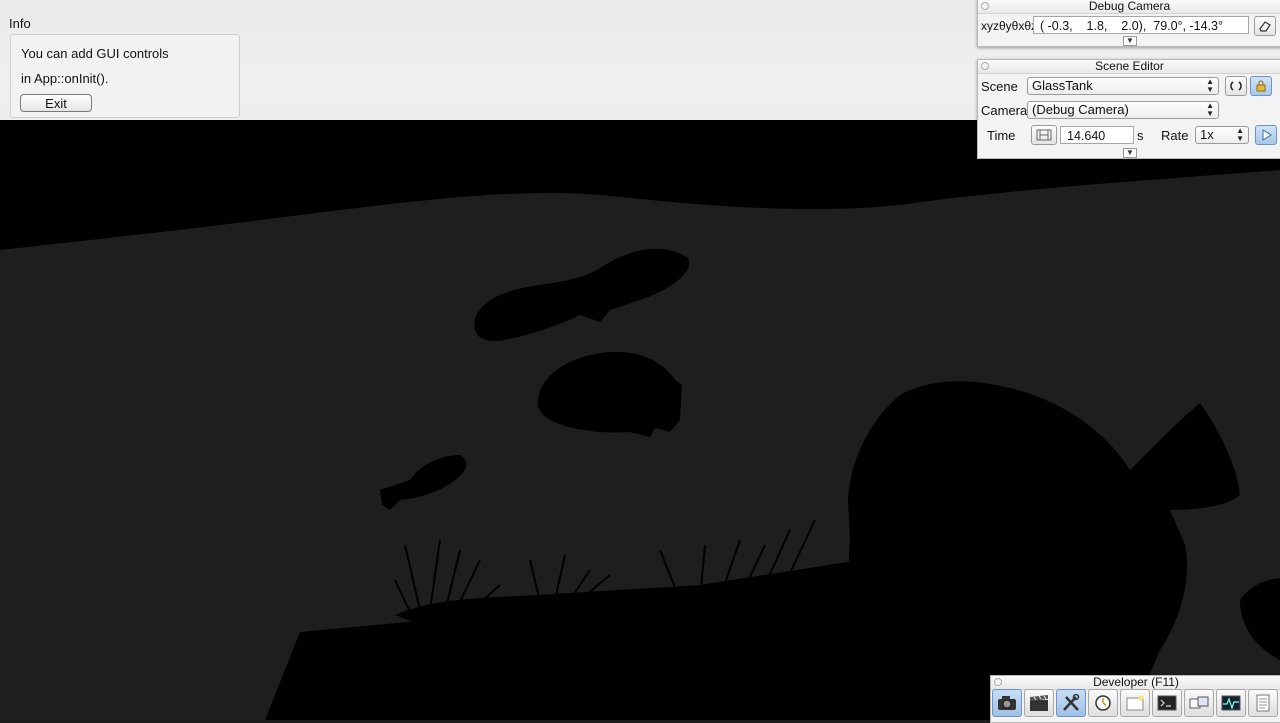  I want to click on film-strip-icon, so click(1044, 135).